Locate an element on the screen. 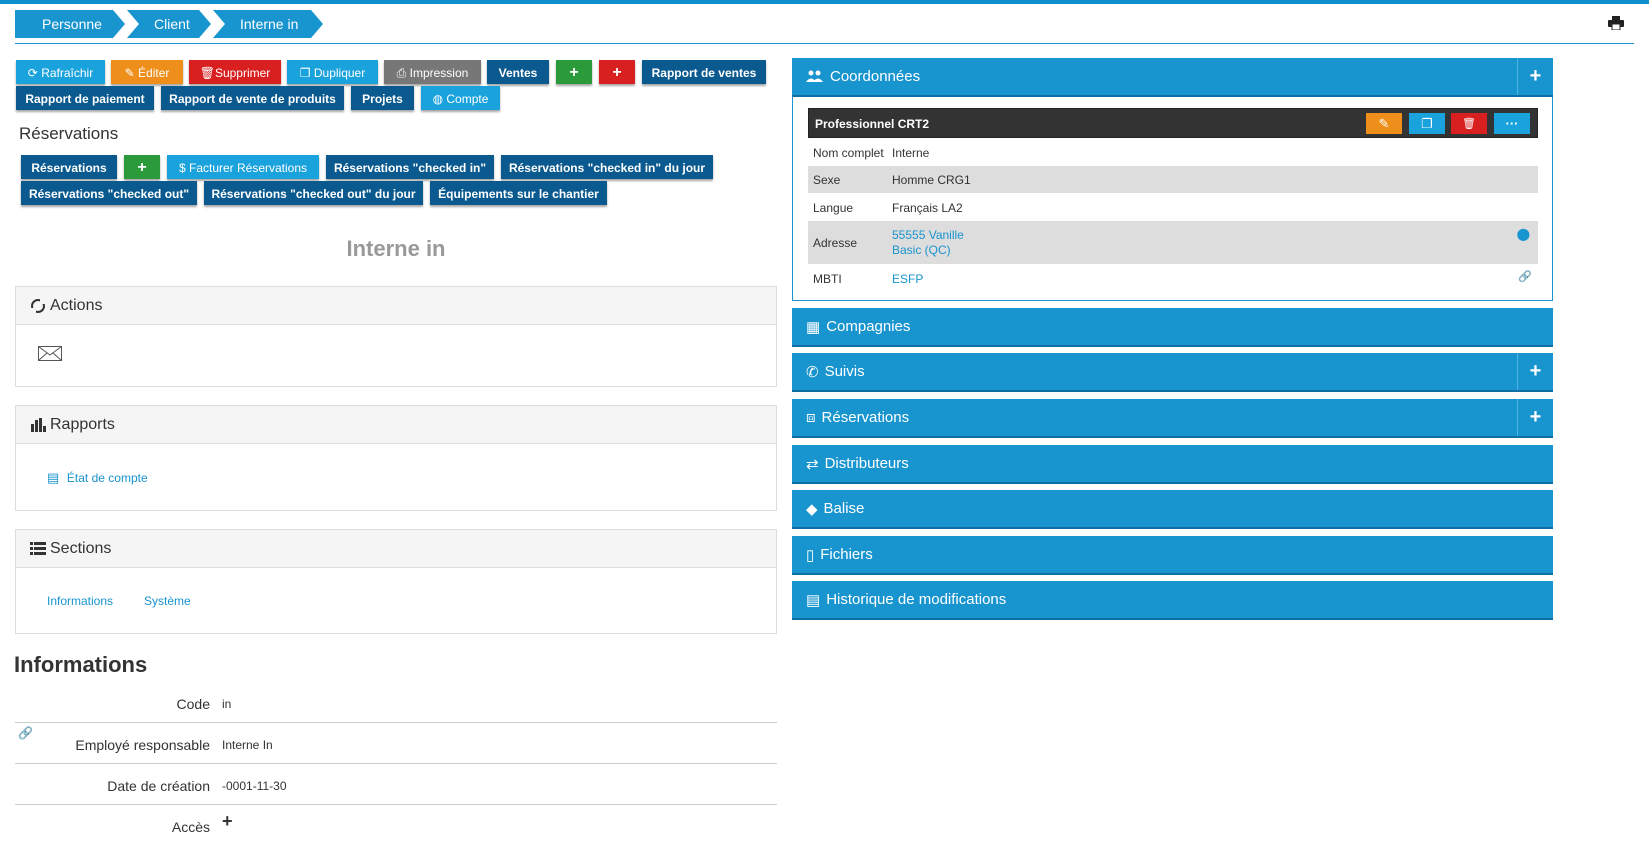  print-label: Impression is located at coordinates (439, 73).